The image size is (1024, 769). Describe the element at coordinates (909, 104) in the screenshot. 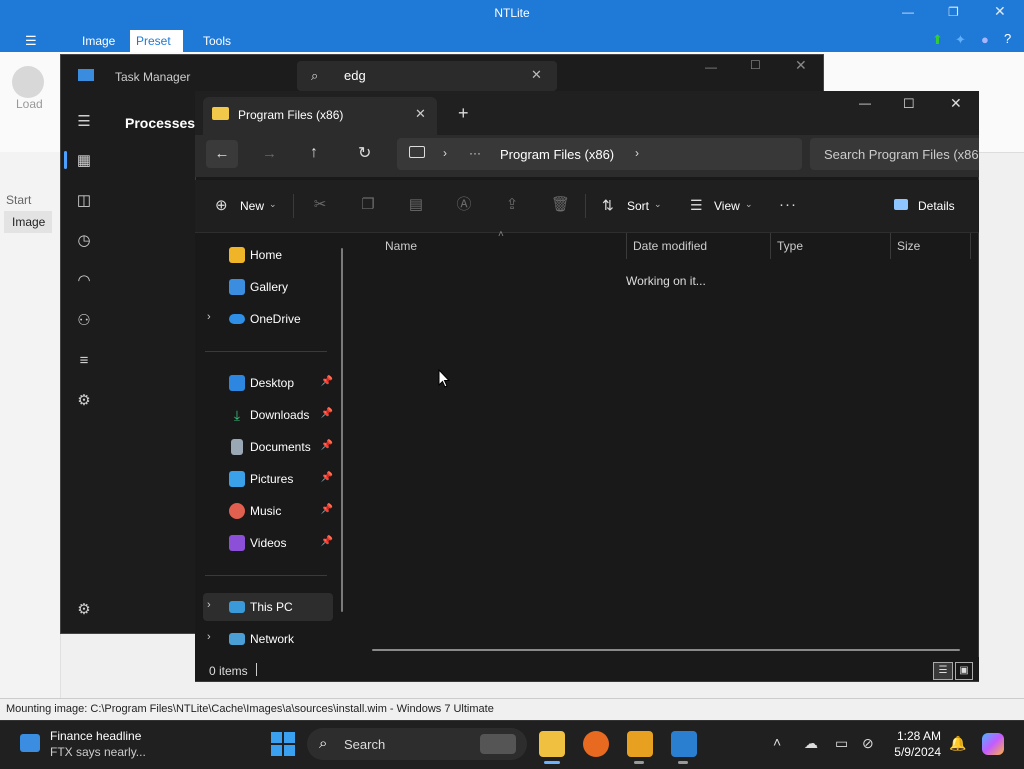

I see `explorer-maximize-icon: ☐` at that location.